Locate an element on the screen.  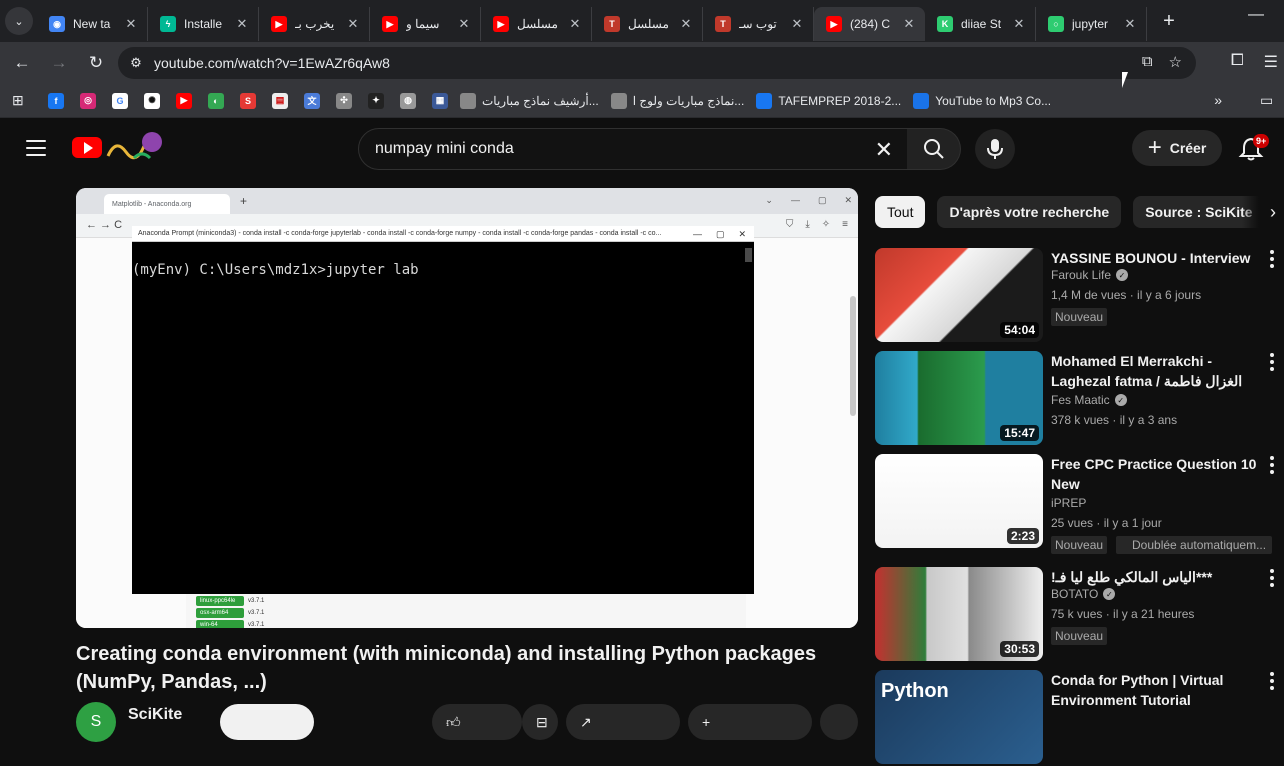
recommended-video-title: !الياس المالكي طلع ليا فـ*** is located at coordinates (1156, 577).